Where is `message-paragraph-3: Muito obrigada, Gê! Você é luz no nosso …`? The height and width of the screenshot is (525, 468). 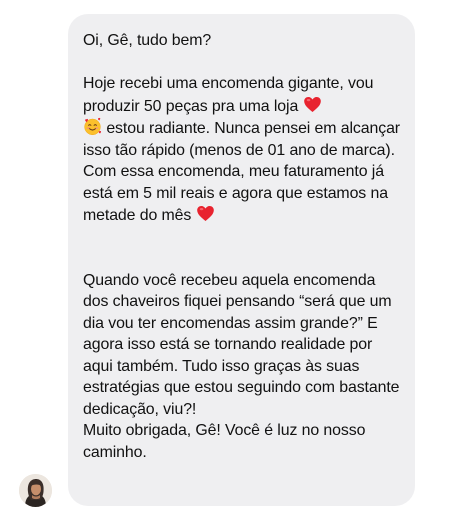 message-paragraph-3: Muito obrigada, Gê! Você é luz no nosso … is located at coordinates (226, 441).